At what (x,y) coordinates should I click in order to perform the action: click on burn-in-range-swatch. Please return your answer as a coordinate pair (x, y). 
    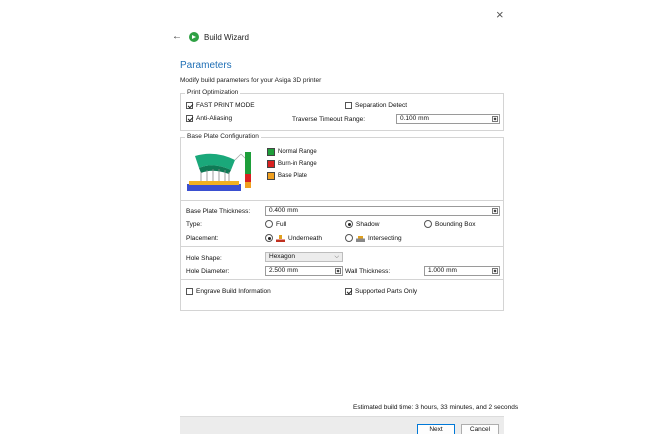
    Looking at the image, I should click on (271, 164).